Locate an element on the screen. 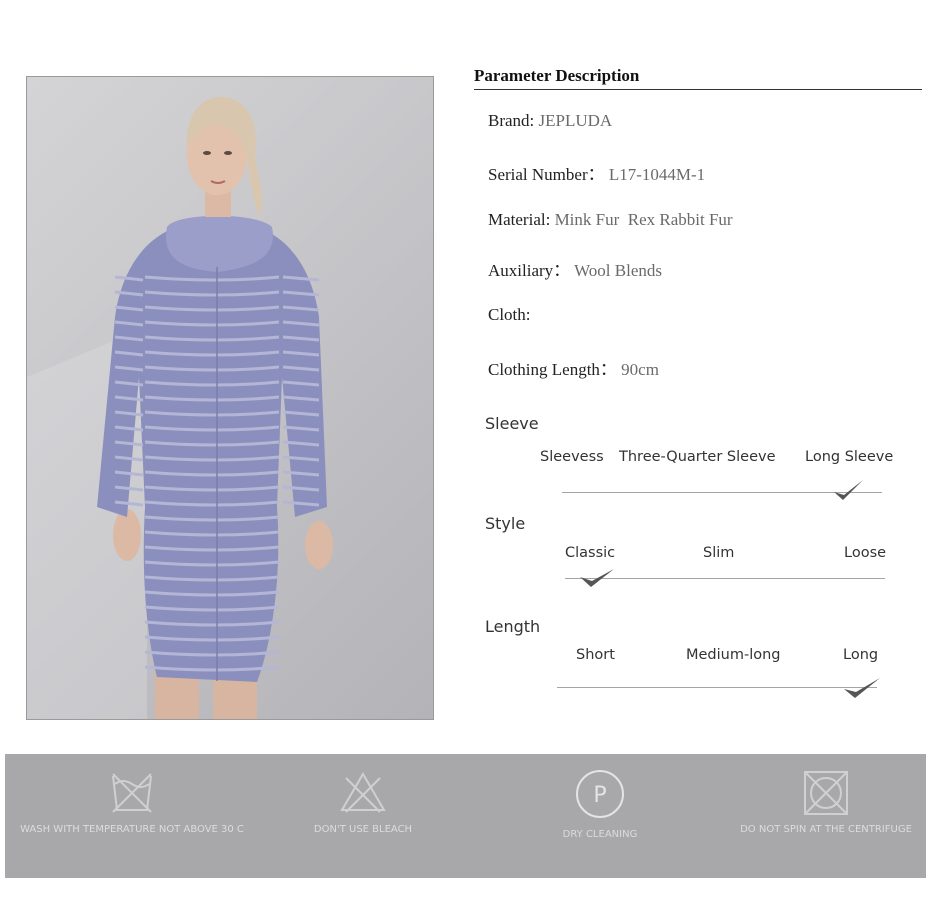 This screenshot has height=903, width=930. clothing-length-label: Clothing Length： is located at coordinates (552, 369).